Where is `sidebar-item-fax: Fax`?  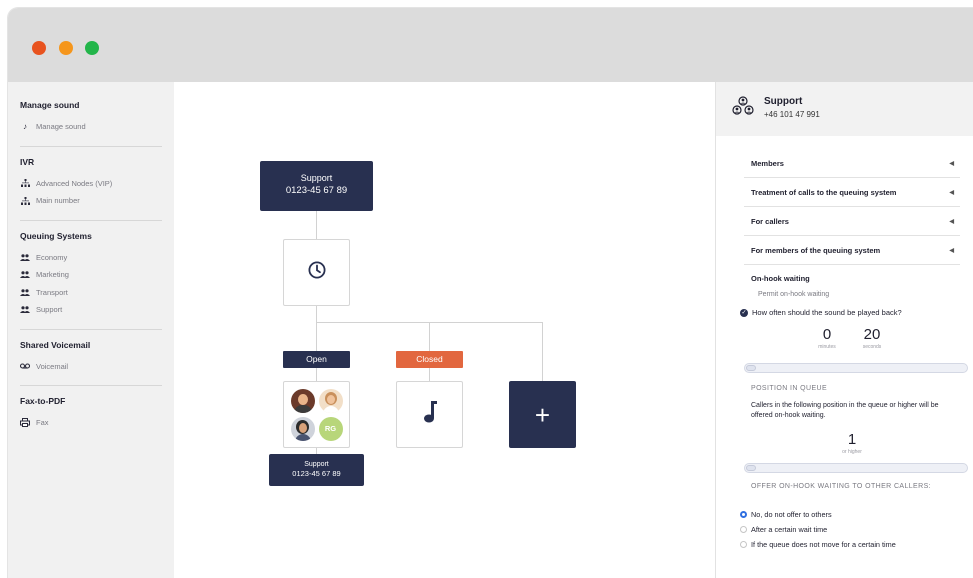 sidebar-item-fax: Fax is located at coordinates (91, 423).